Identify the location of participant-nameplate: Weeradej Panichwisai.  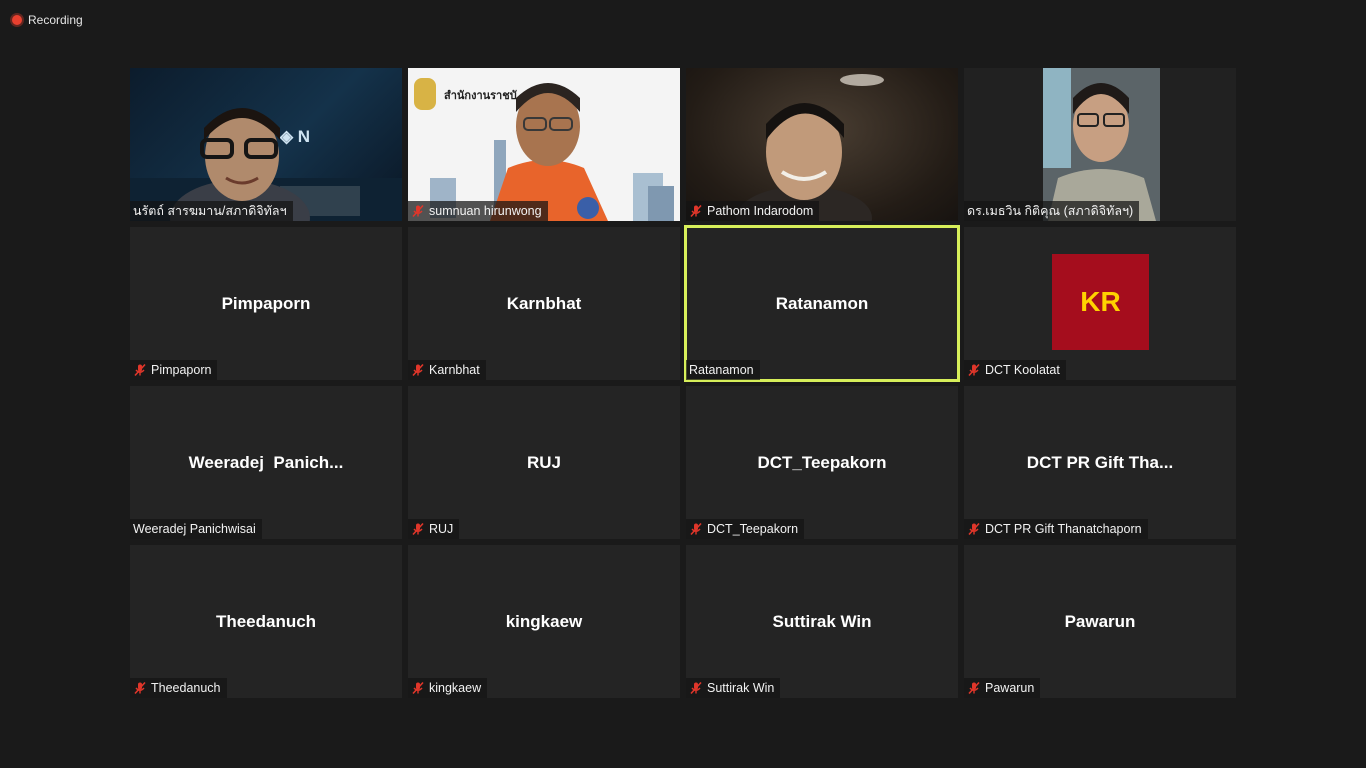
(196, 529).